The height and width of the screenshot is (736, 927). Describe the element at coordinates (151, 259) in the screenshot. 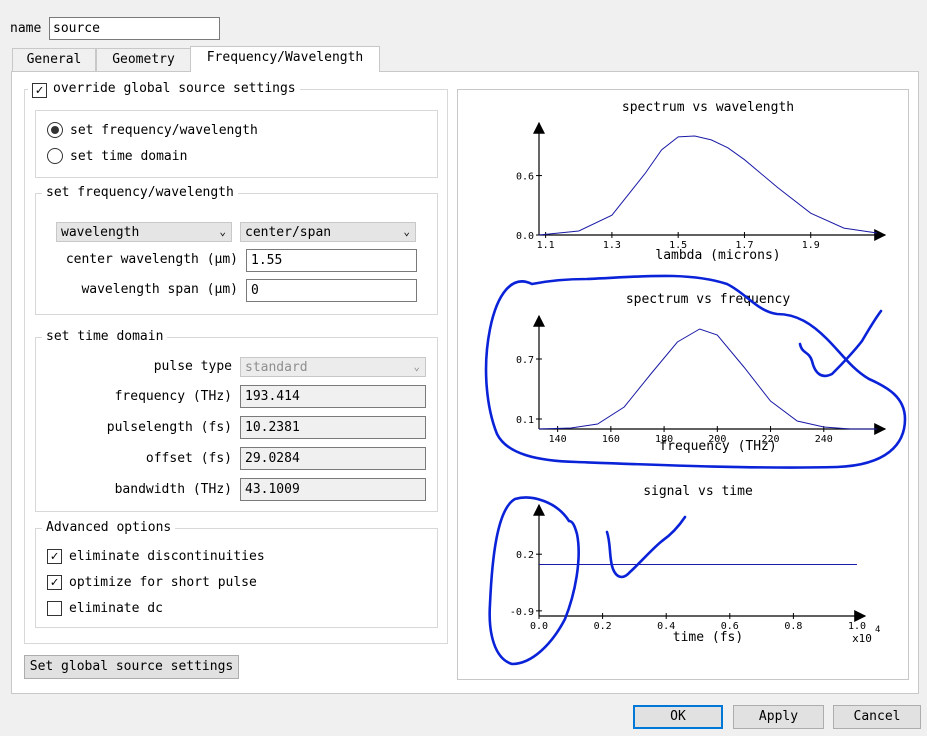

I see `center-wavelength-label: center wavelength (μm)` at that location.